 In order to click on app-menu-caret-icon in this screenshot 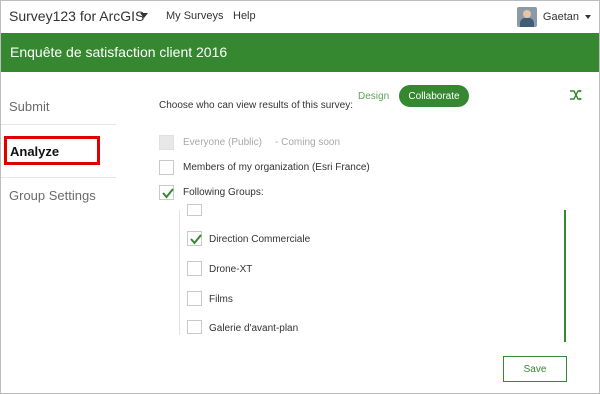, I will do `click(144, 15)`.